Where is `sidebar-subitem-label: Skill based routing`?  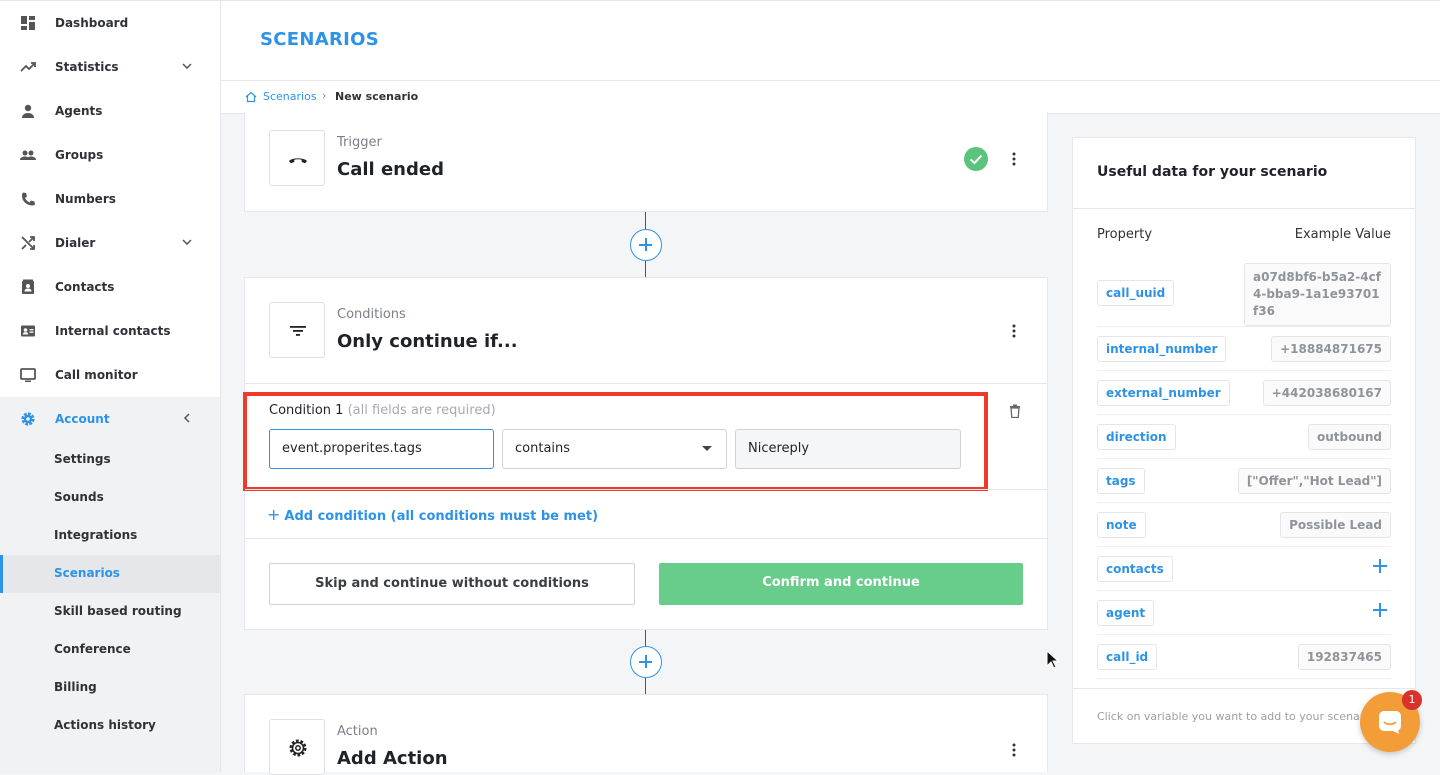
sidebar-subitem-label: Skill based routing is located at coordinates (118, 611).